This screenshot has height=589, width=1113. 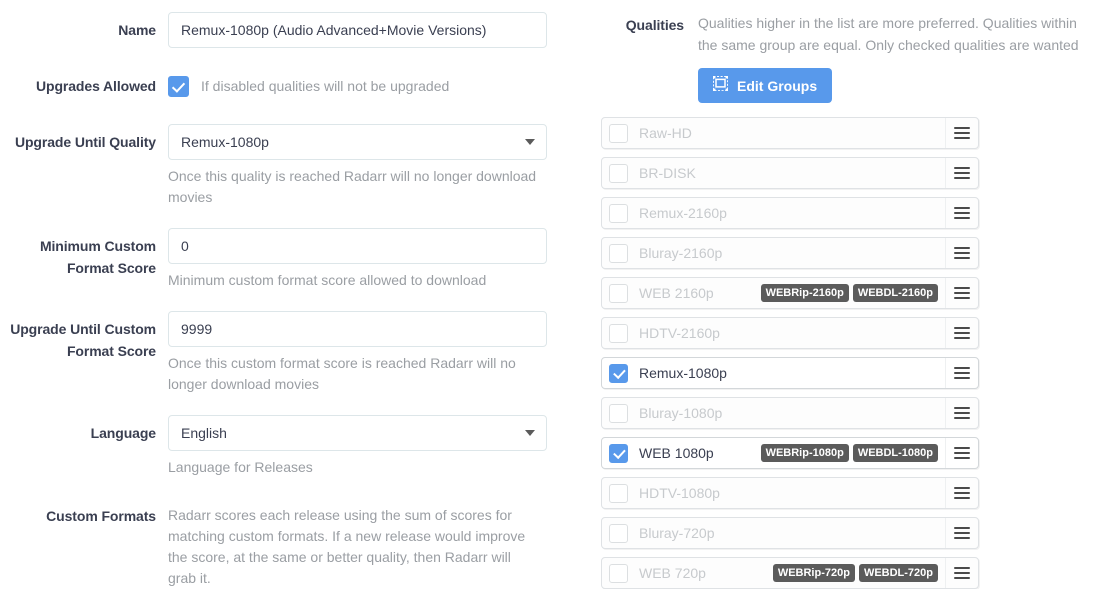 What do you see at coordinates (804, 293) in the screenshot?
I see `quality-badge: WEBRip-2160p` at bounding box center [804, 293].